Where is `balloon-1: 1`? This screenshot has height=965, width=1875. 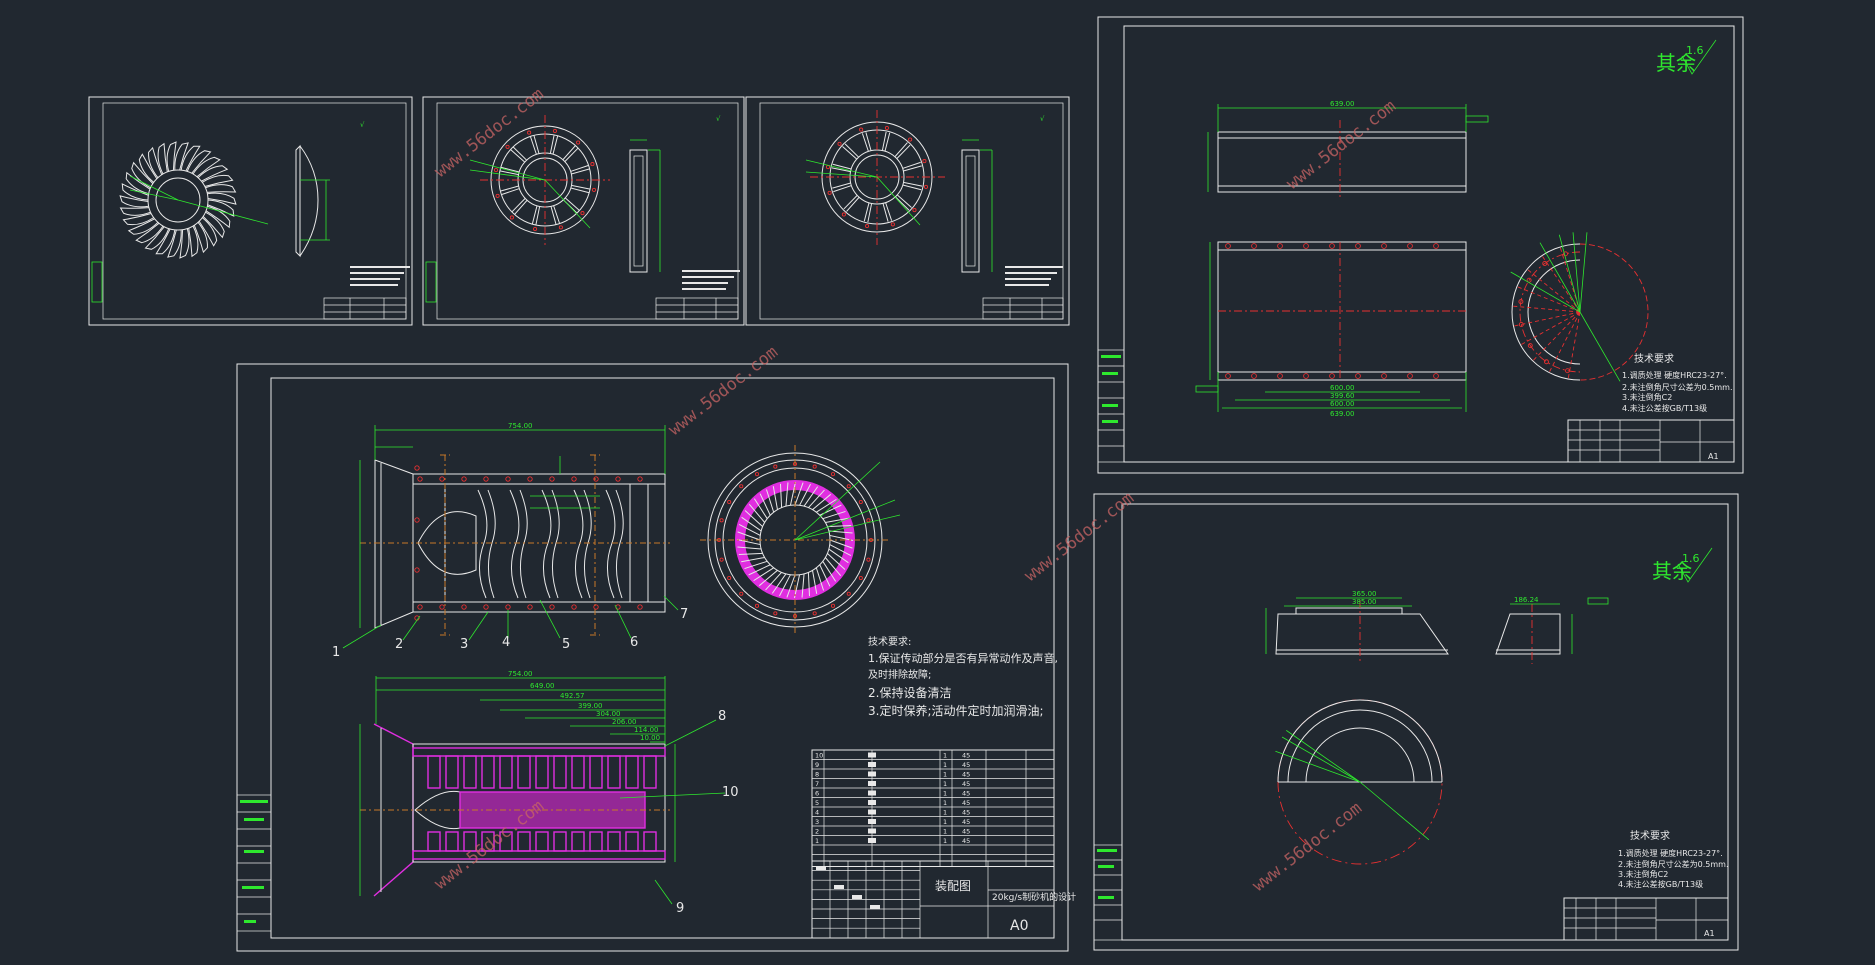
balloon-1: 1 is located at coordinates (336, 652).